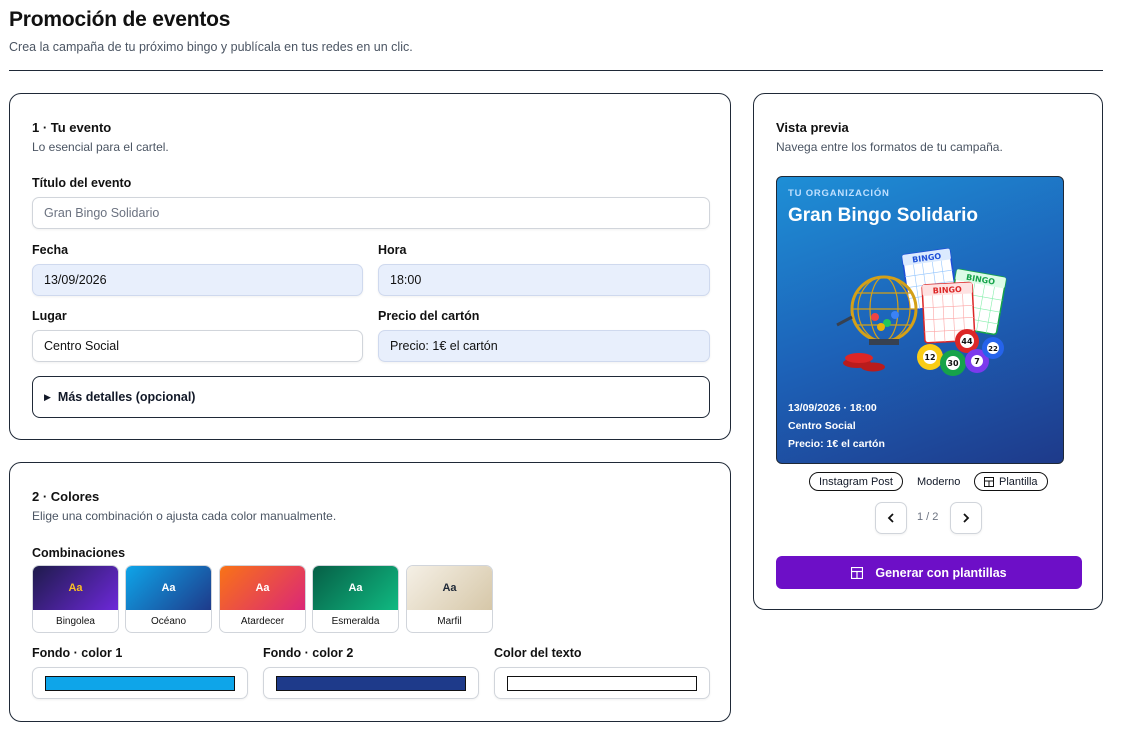 This screenshot has height=734, width=1122. What do you see at coordinates (967, 341) in the screenshot?
I see `svg-text: 44` at bounding box center [967, 341].